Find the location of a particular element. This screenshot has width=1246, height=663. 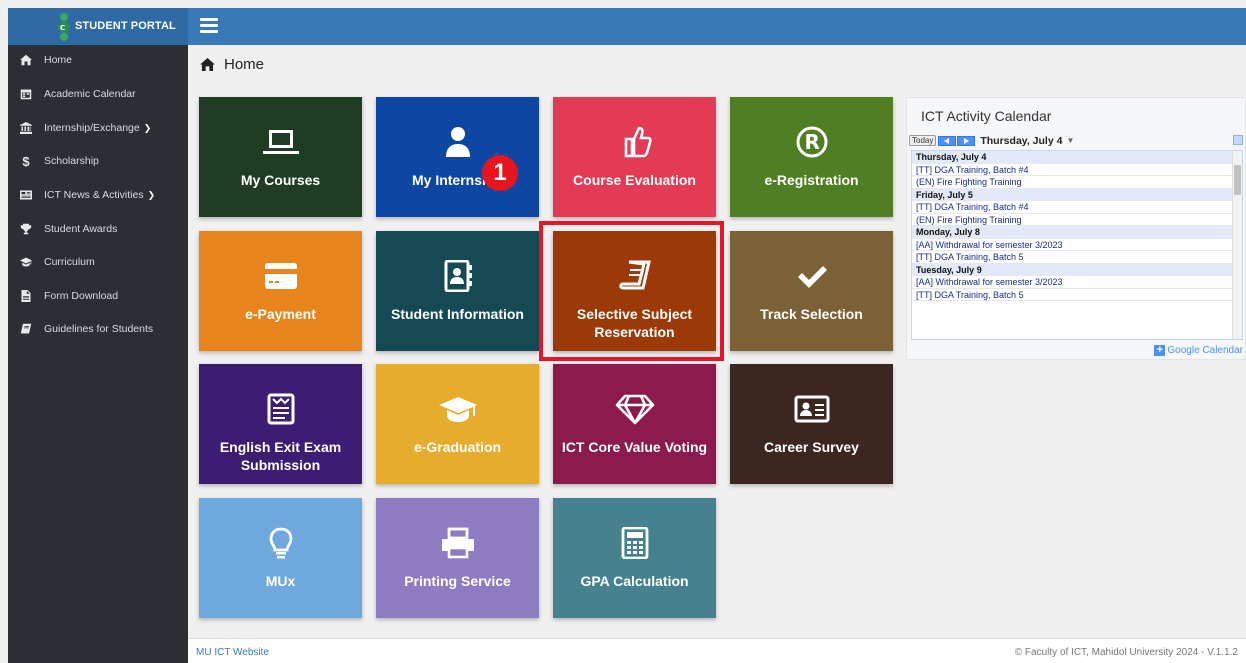

tile-career-survey: Career Survey is located at coordinates (811, 424).